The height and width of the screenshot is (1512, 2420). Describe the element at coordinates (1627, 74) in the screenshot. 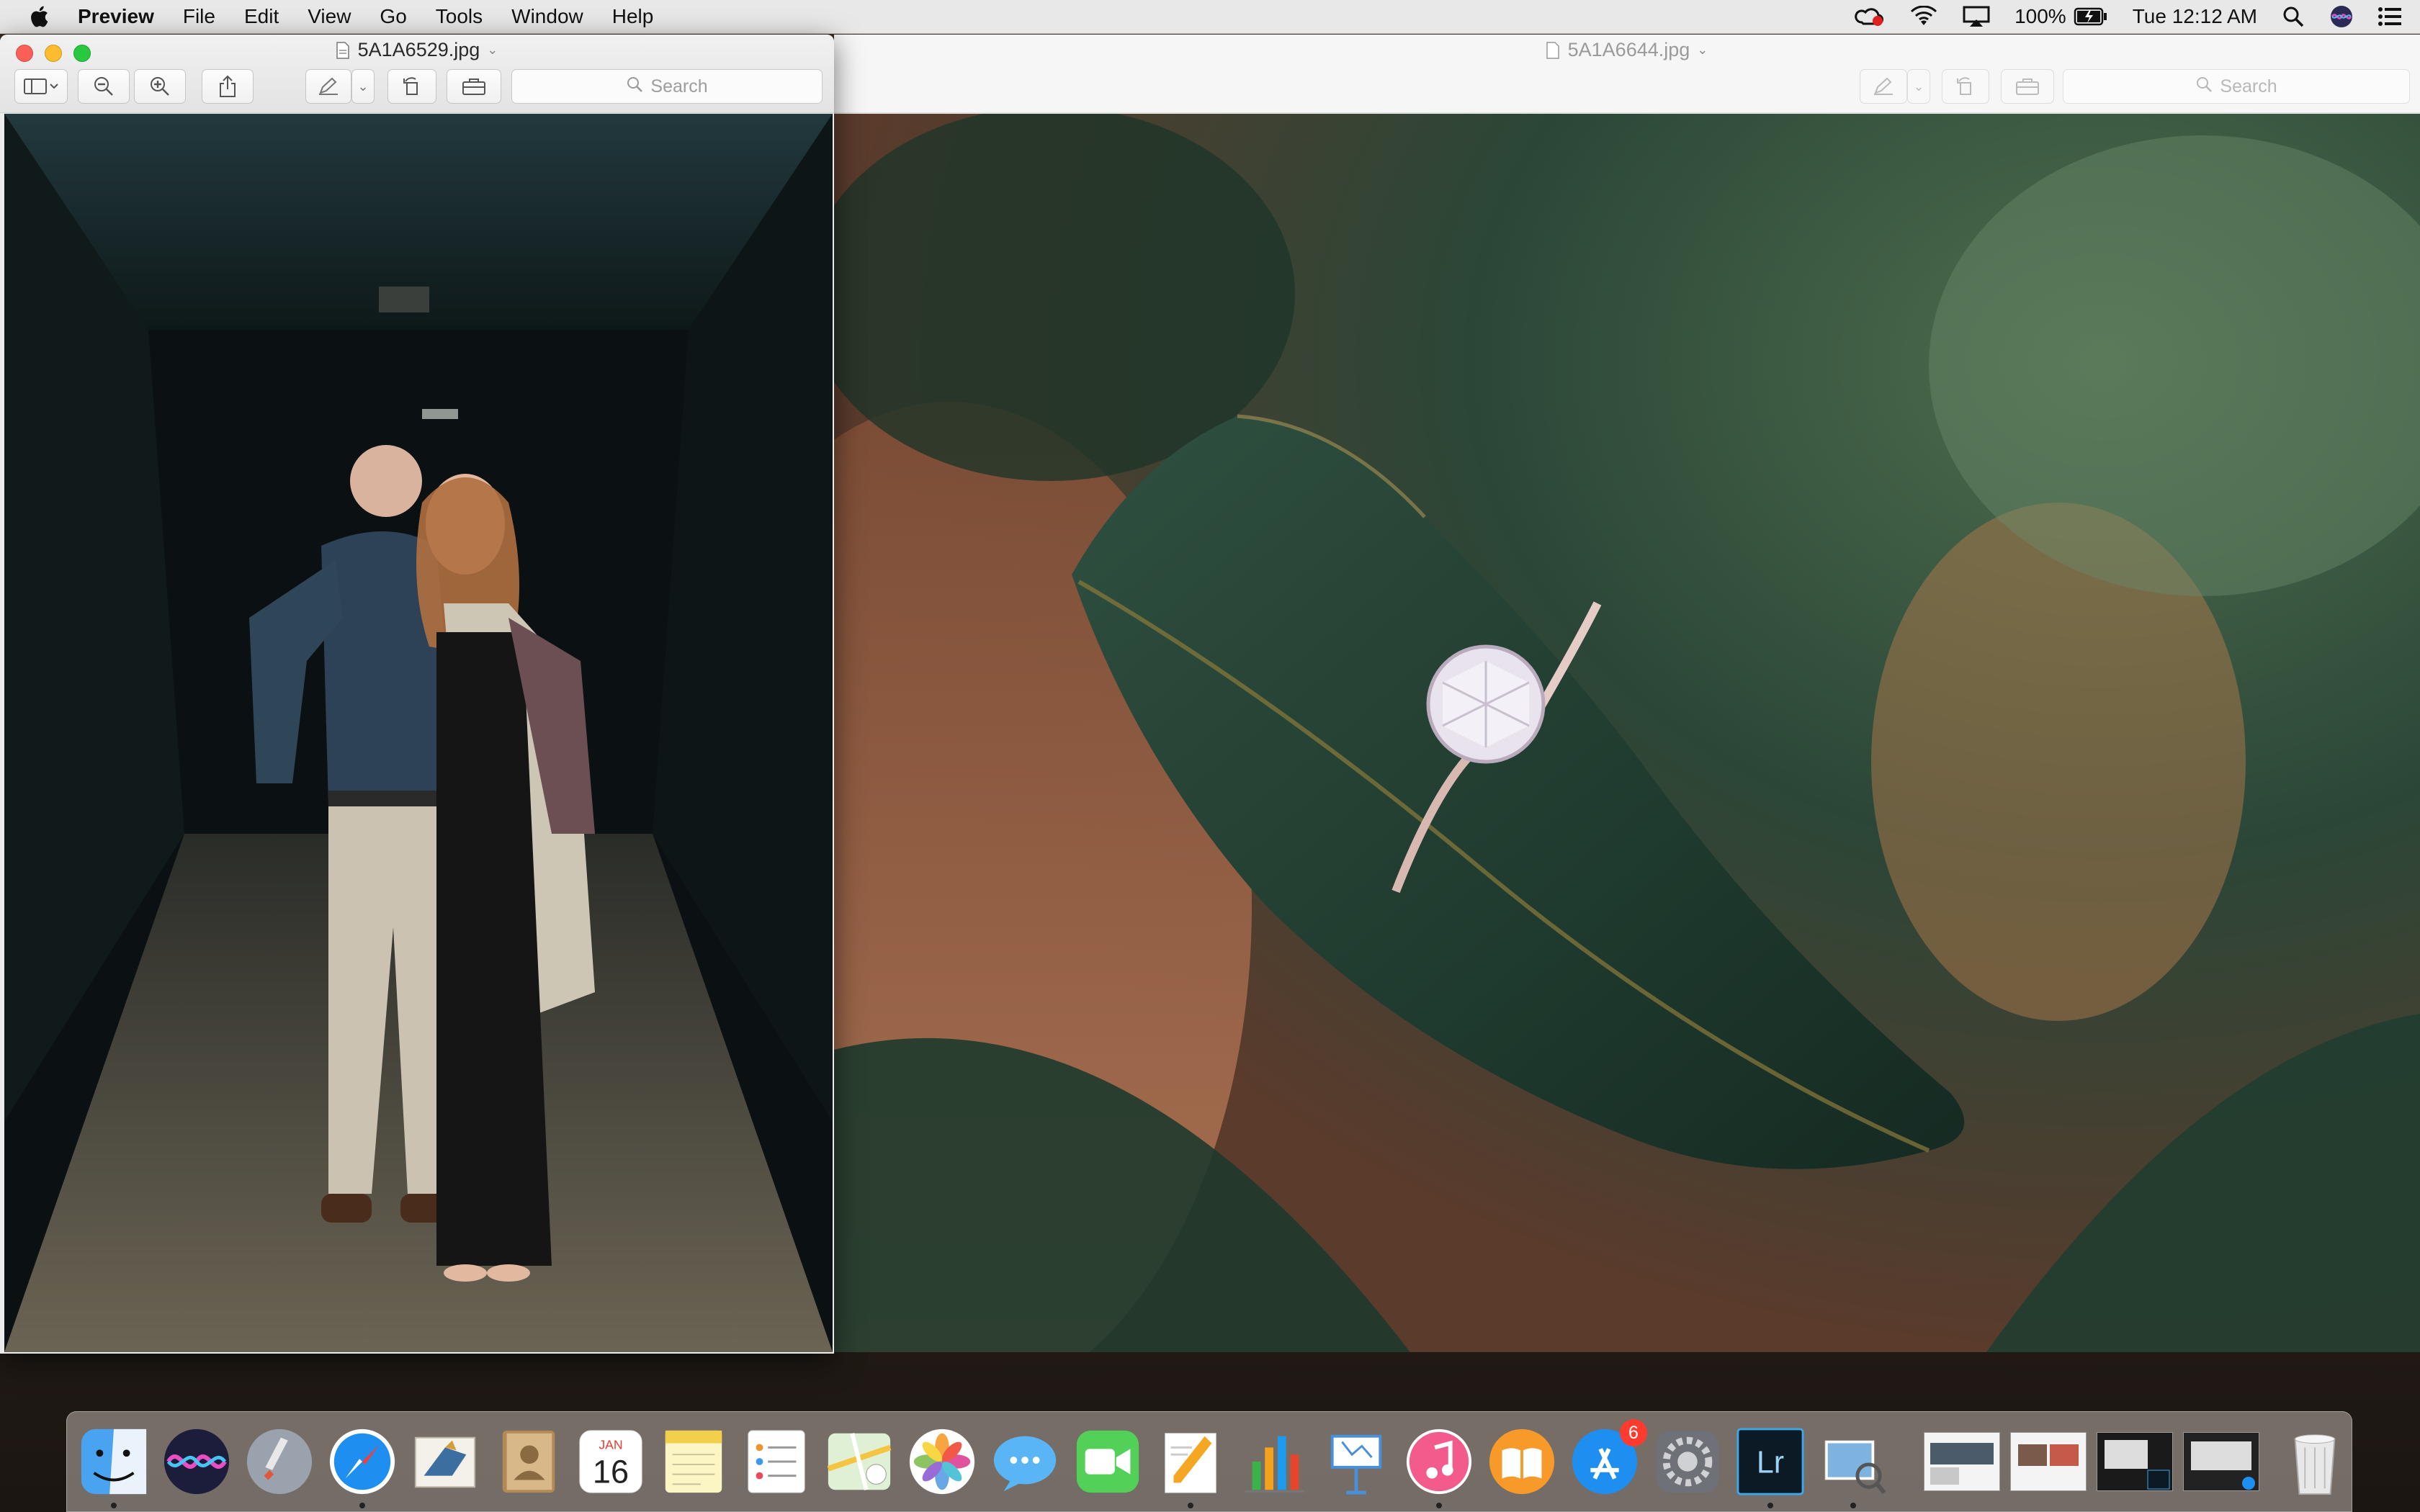

I see `window-titlebar: 5A1A6644.jpg ⌄ ⌄ Search` at that location.